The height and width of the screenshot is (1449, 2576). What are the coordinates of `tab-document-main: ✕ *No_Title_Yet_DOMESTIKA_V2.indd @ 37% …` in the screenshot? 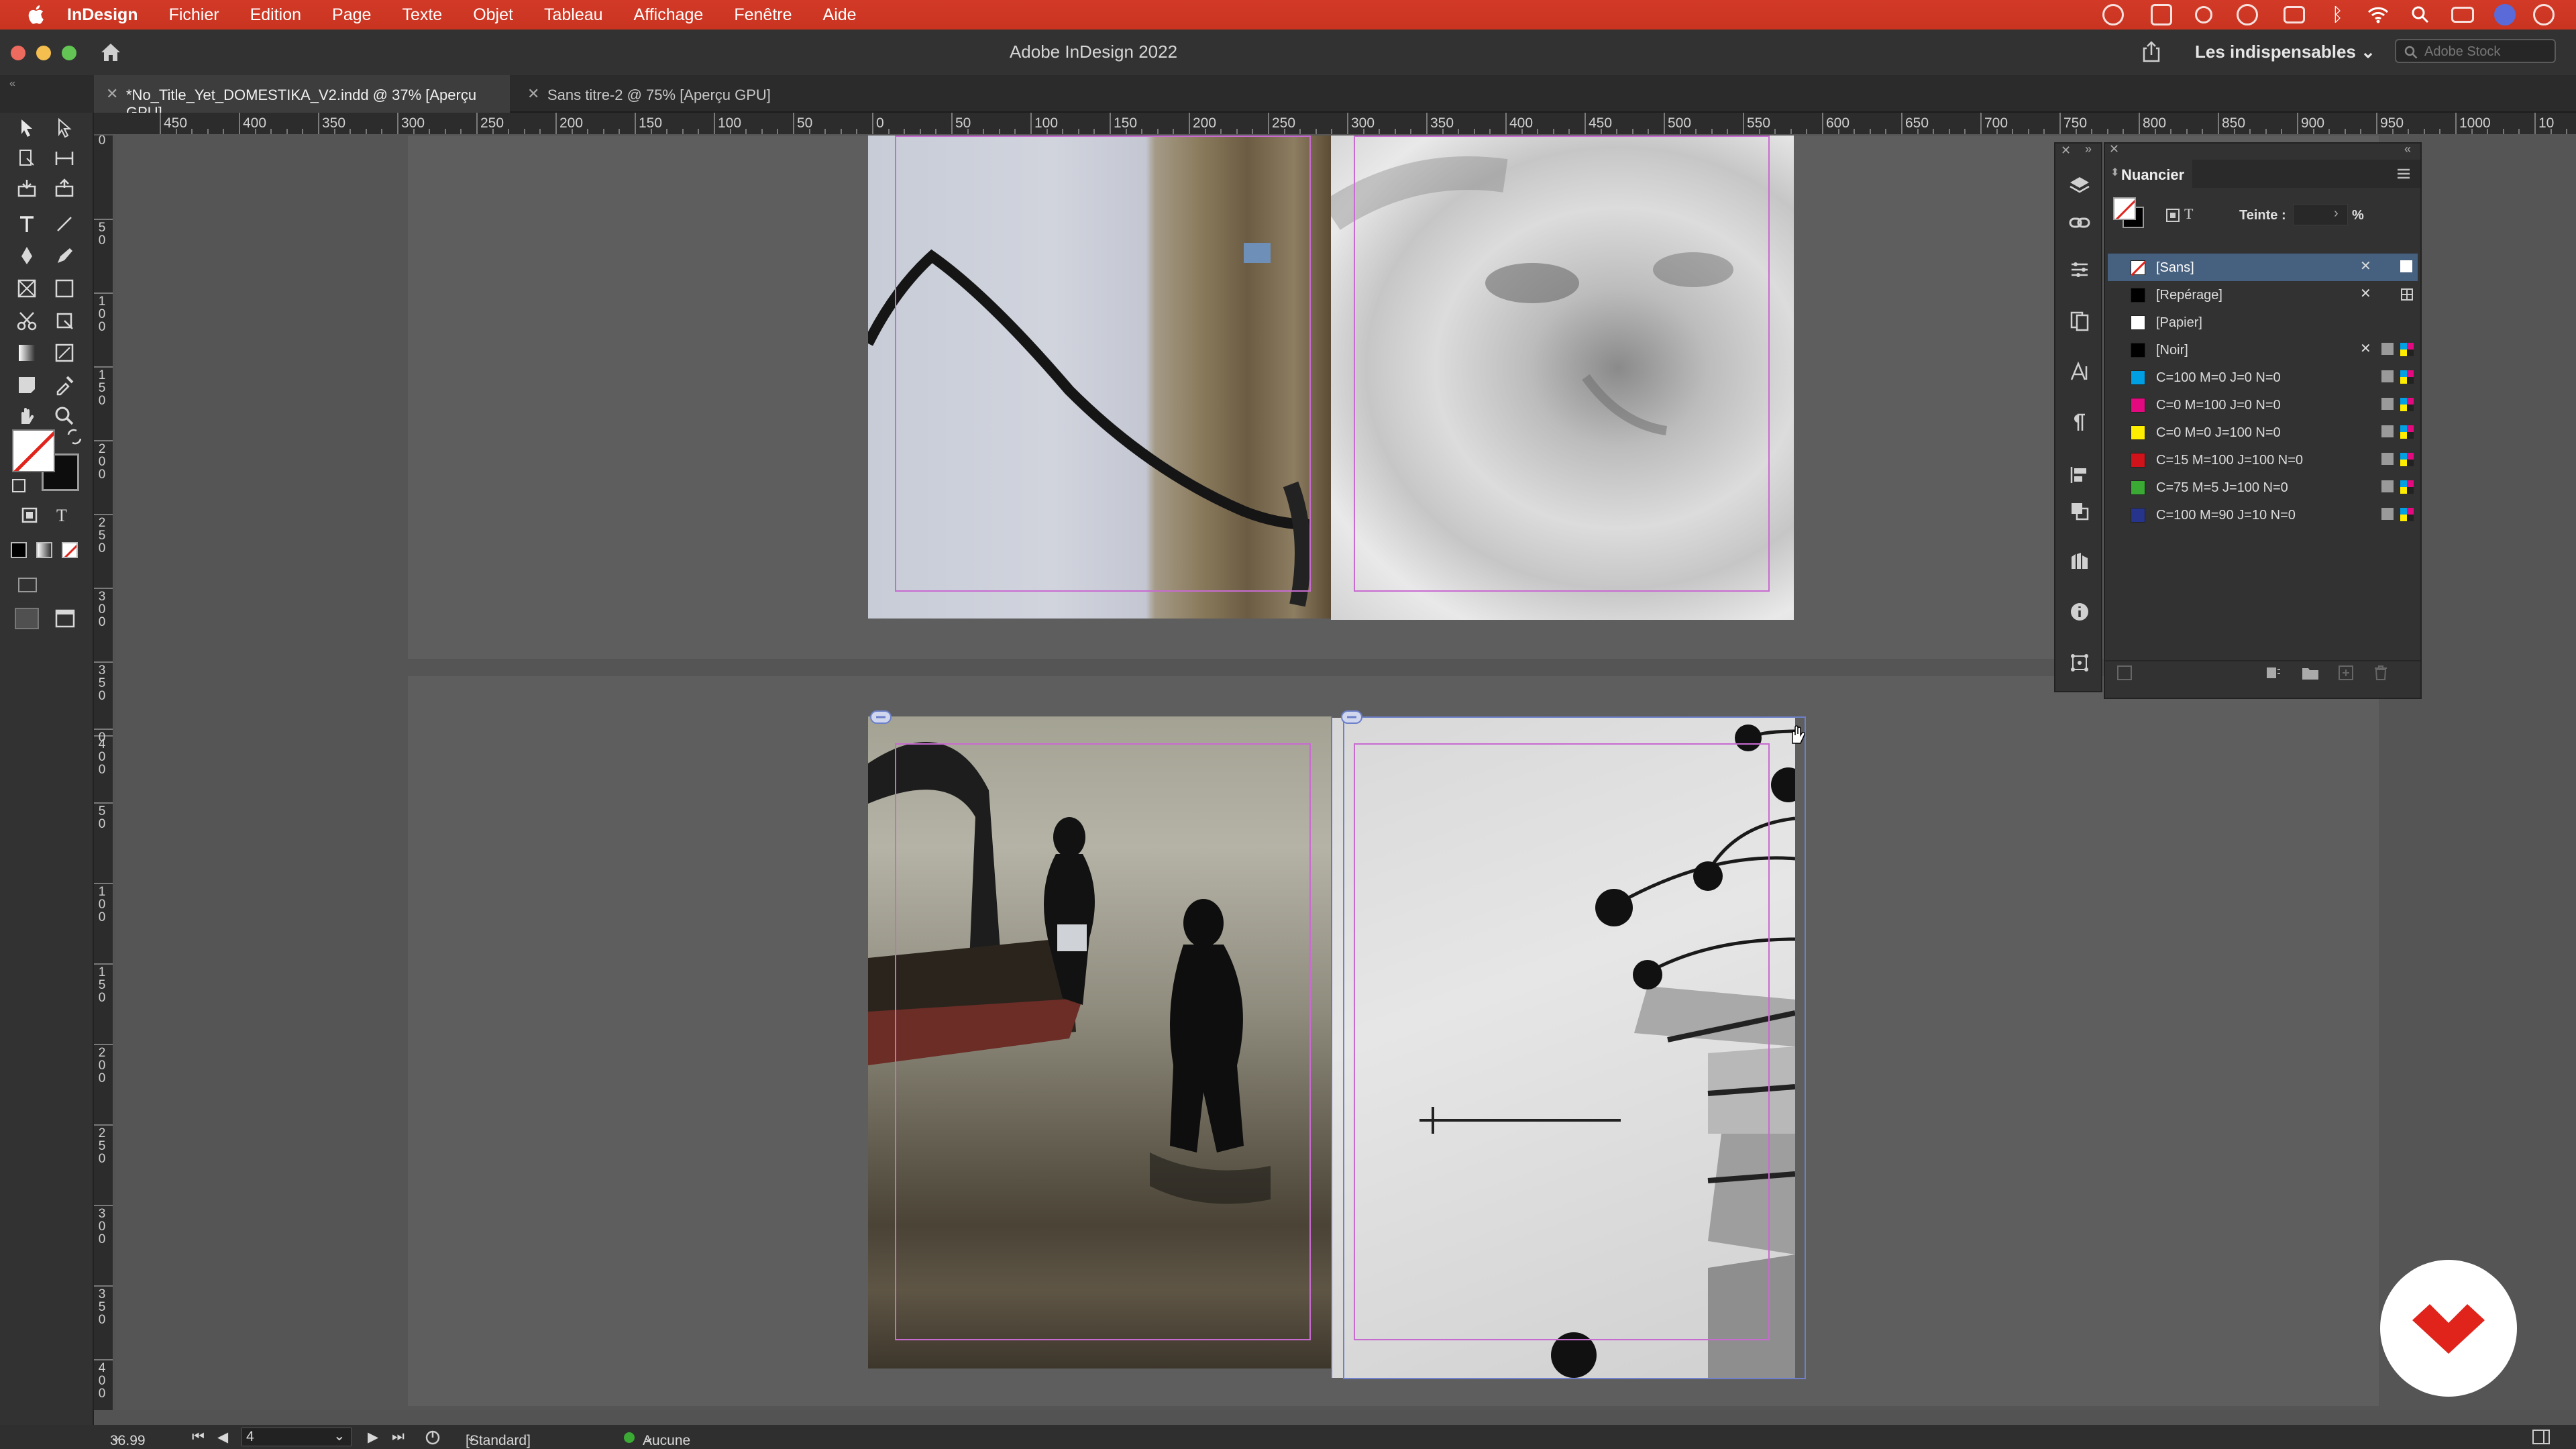 It's located at (302, 98).